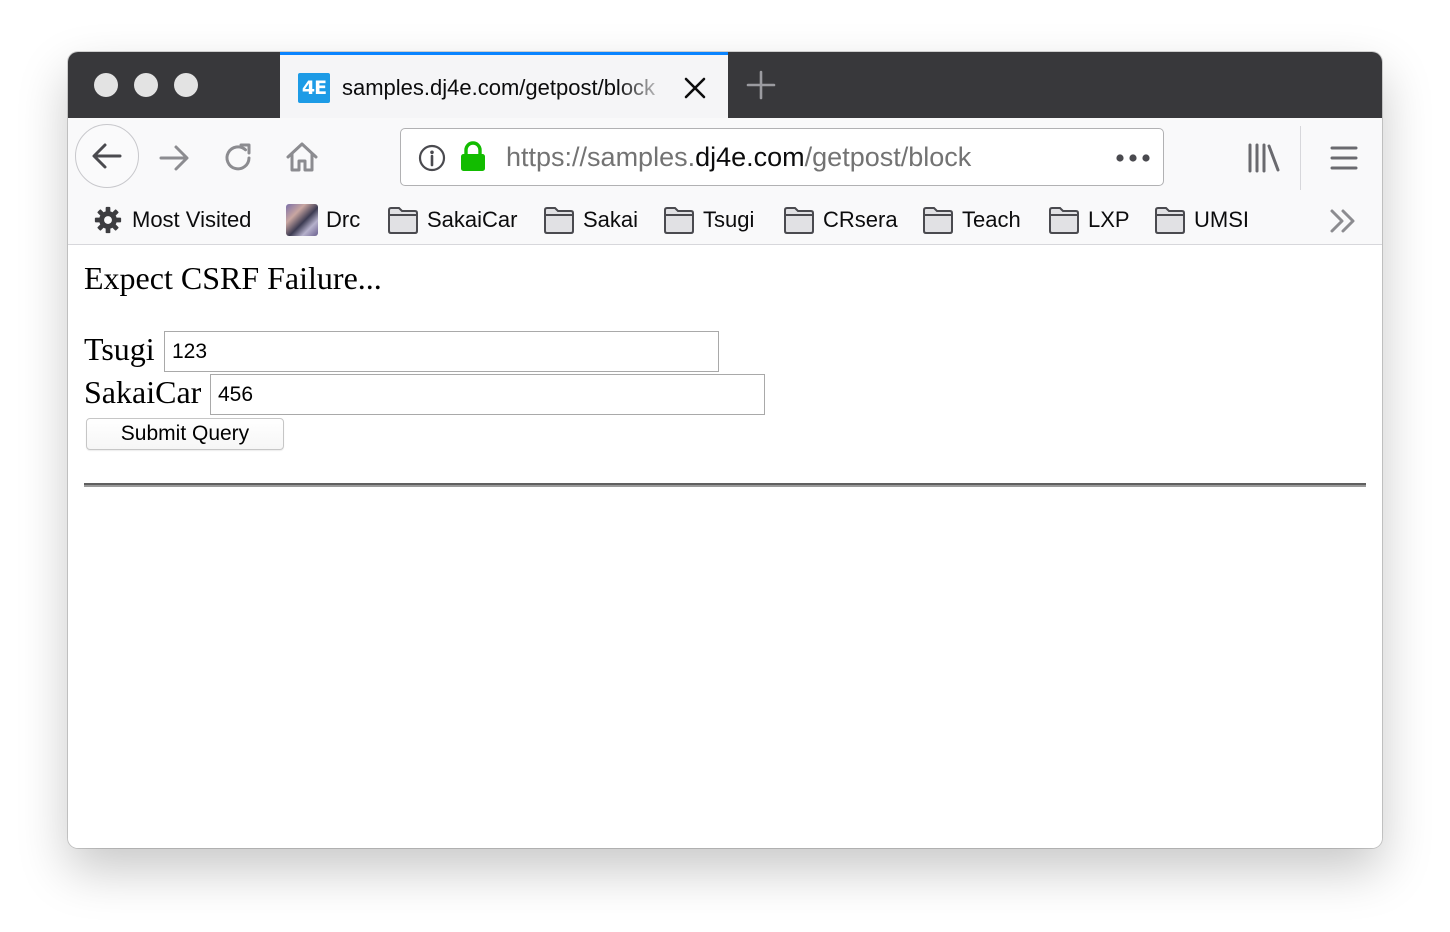  I want to click on bookmark-label: CRsera, so click(860, 219).